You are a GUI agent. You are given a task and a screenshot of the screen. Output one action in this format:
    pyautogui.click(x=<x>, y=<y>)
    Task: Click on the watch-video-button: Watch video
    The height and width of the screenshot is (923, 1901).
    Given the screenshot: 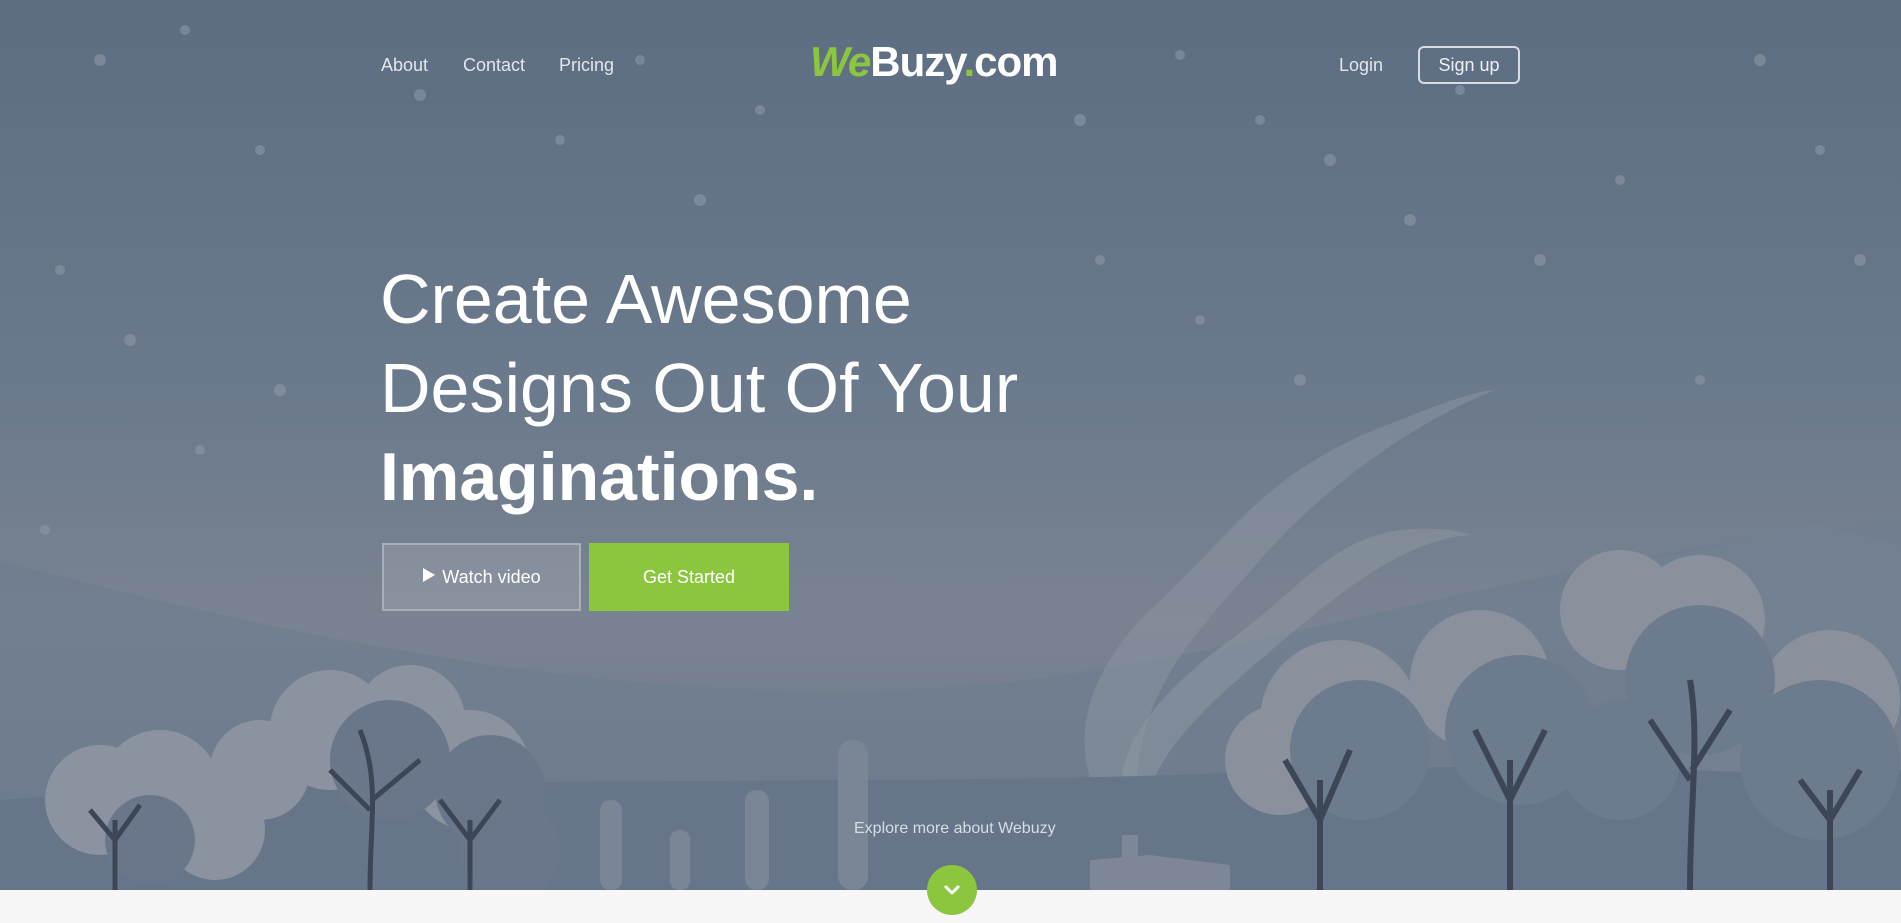 What is the action you would take?
    pyautogui.click(x=481, y=577)
    